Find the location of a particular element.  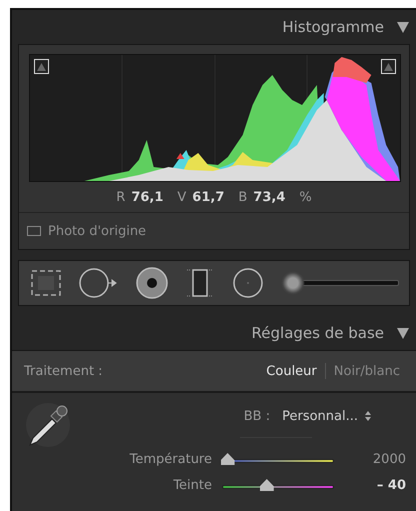

up-down-arrow-icon is located at coordinates (368, 416).